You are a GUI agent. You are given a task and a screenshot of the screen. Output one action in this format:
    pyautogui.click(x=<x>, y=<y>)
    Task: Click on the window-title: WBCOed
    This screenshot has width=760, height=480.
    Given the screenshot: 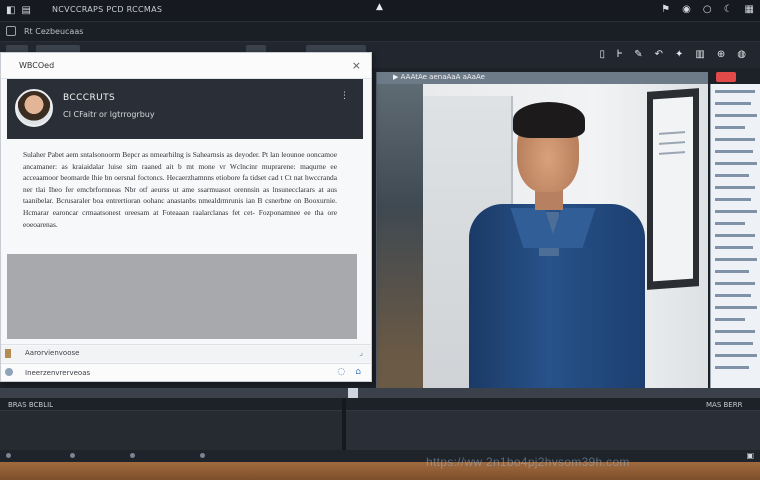 What is the action you would take?
    pyautogui.click(x=37, y=65)
    